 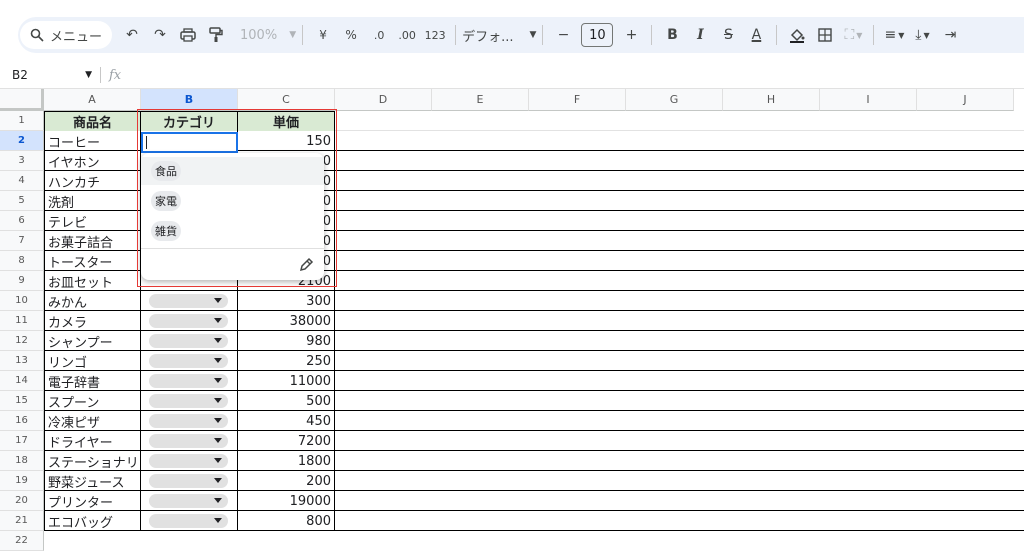 I want to click on column-header-e: E, so click(x=480, y=100).